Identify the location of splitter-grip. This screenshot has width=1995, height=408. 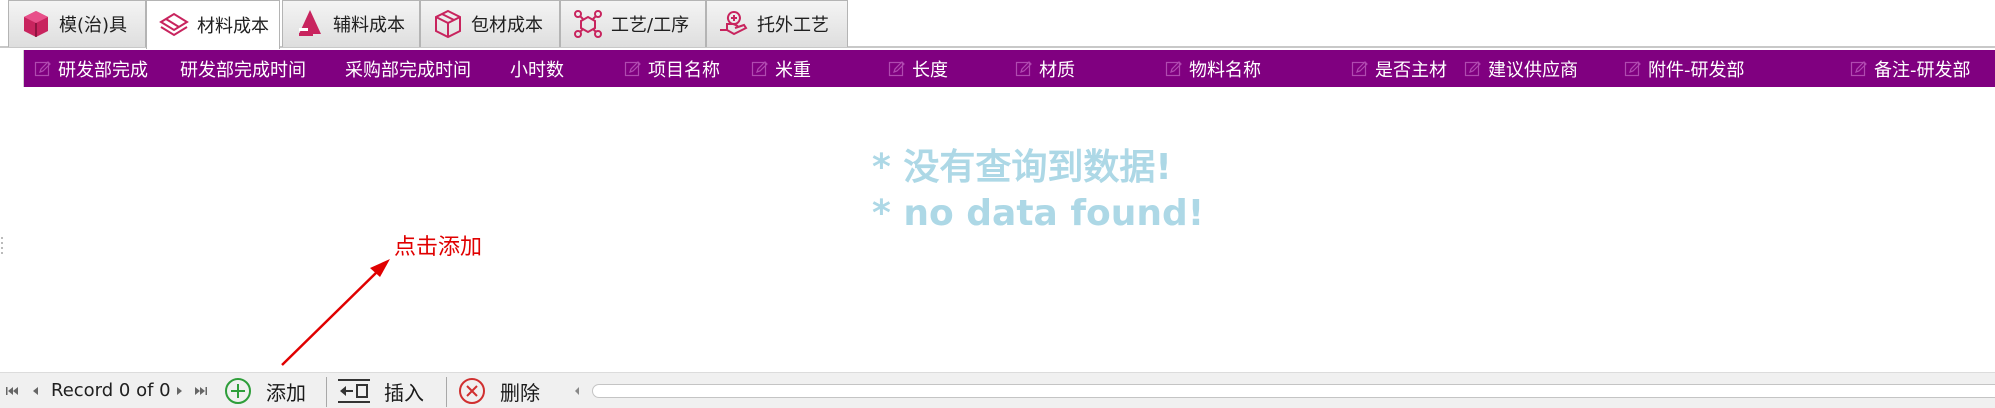
(3, 246).